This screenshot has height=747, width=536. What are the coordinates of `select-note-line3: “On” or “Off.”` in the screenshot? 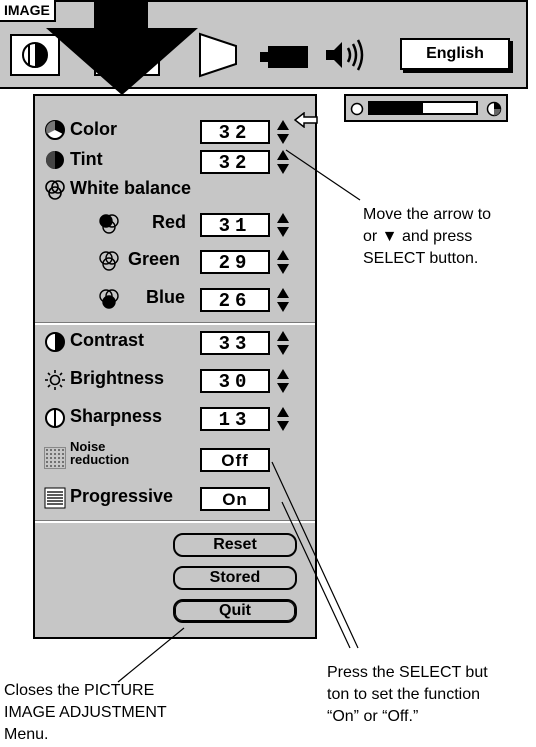 It's located at (373, 716).